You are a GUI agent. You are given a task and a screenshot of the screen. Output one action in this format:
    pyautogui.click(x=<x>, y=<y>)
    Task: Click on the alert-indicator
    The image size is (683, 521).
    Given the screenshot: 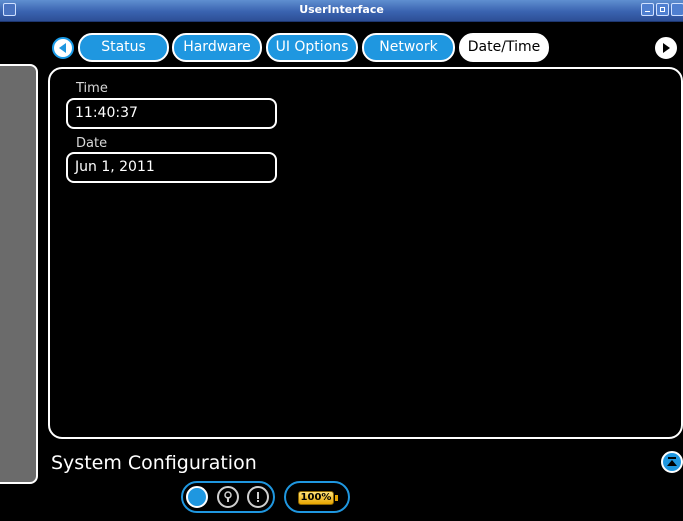 What is the action you would take?
    pyautogui.click(x=258, y=497)
    